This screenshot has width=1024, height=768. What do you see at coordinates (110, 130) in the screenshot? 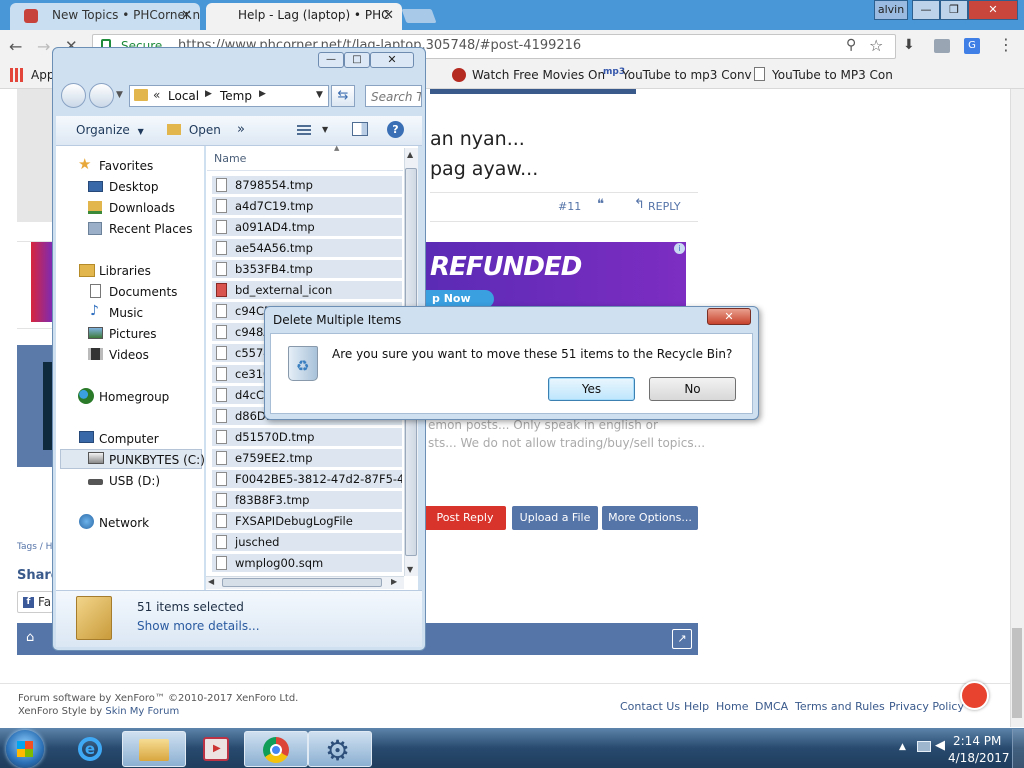
I see `organize-button: Organize ▼` at bounding box center [110, 130].